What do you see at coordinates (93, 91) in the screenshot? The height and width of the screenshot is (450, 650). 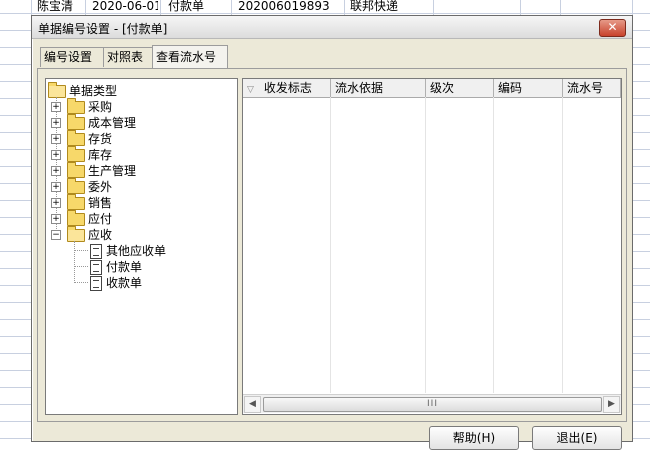 I see `tree-root-label: 单据类型` at bounding box center [93, 91].